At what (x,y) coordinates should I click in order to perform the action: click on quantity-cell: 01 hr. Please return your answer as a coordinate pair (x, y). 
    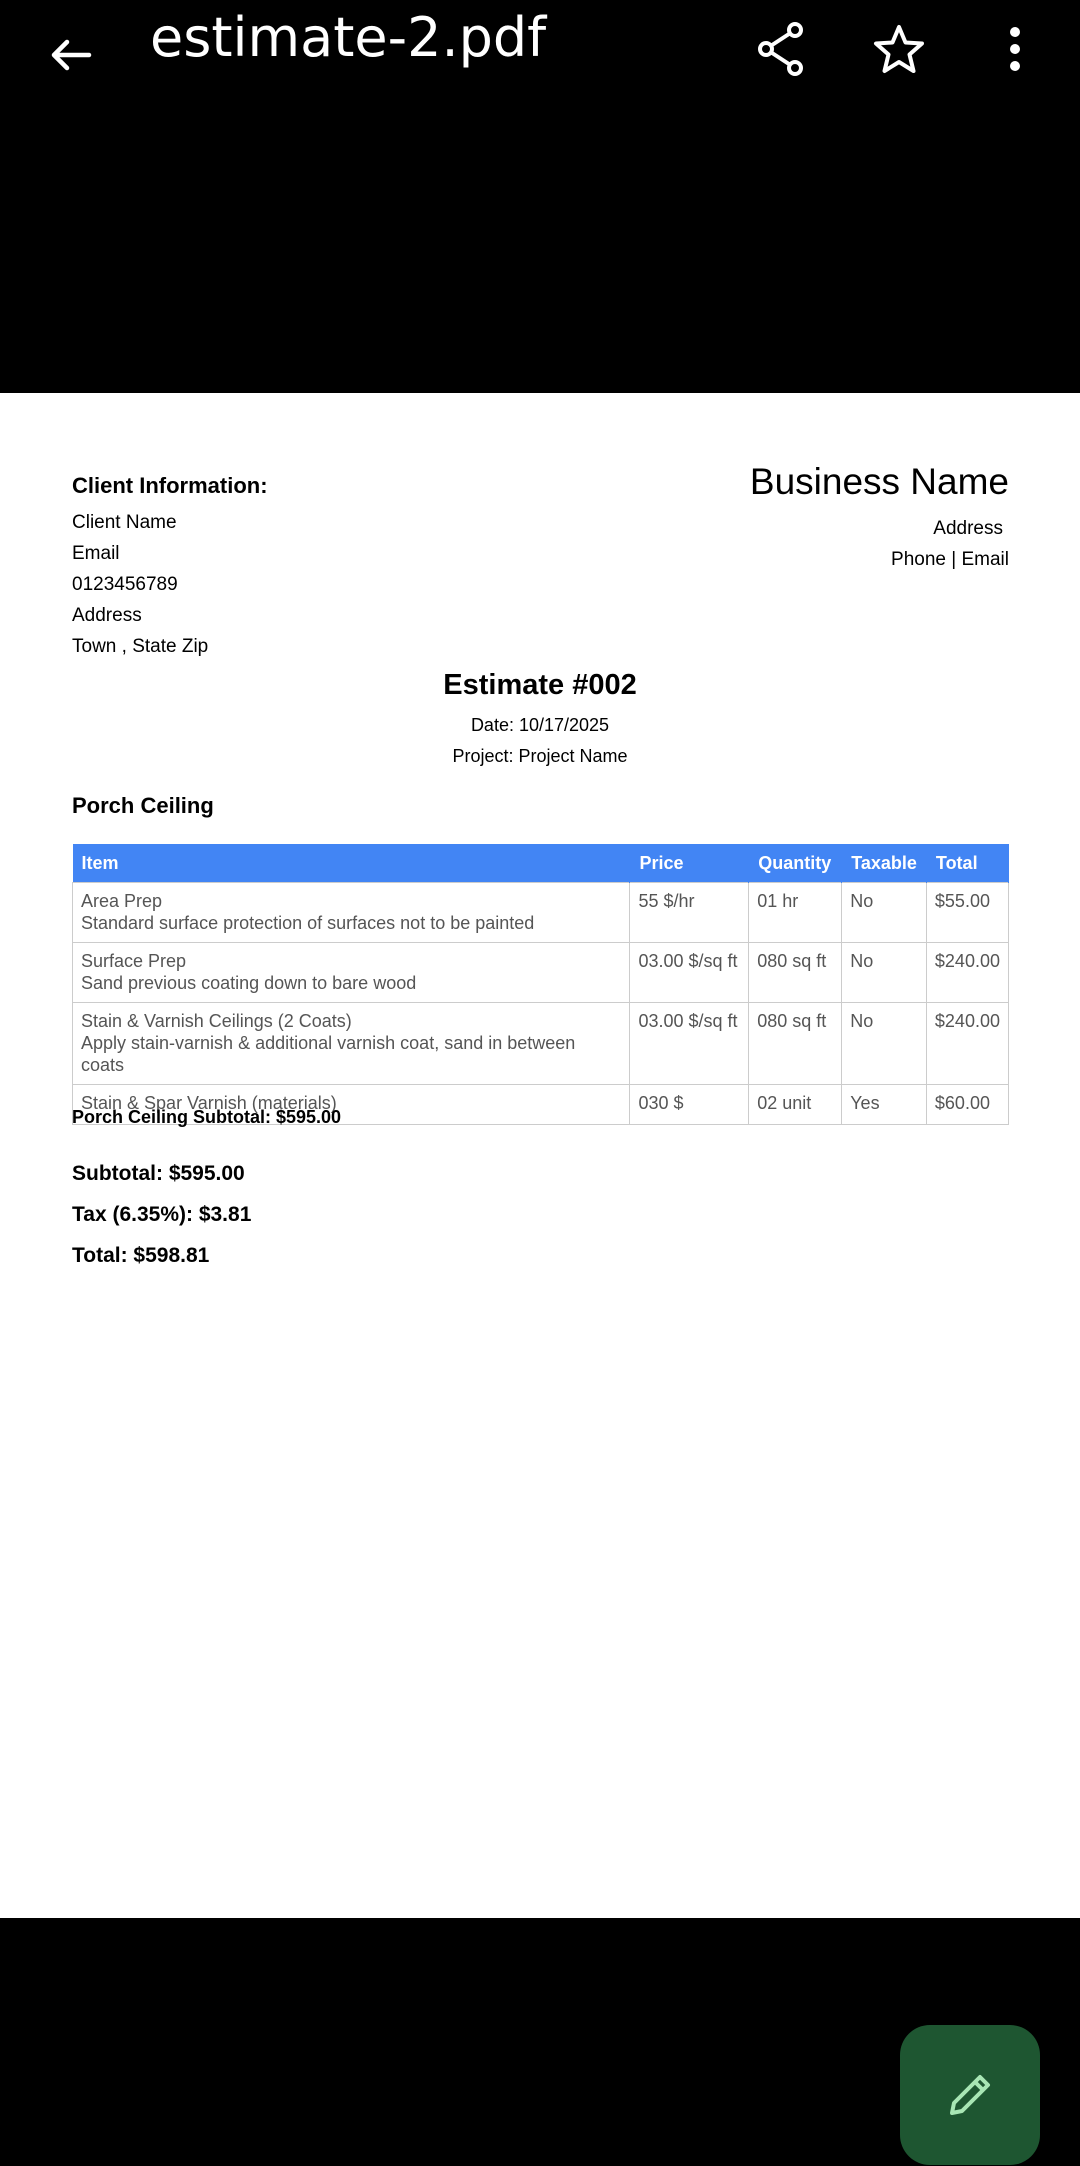
    Looking at the image, I should click on (795, 912).